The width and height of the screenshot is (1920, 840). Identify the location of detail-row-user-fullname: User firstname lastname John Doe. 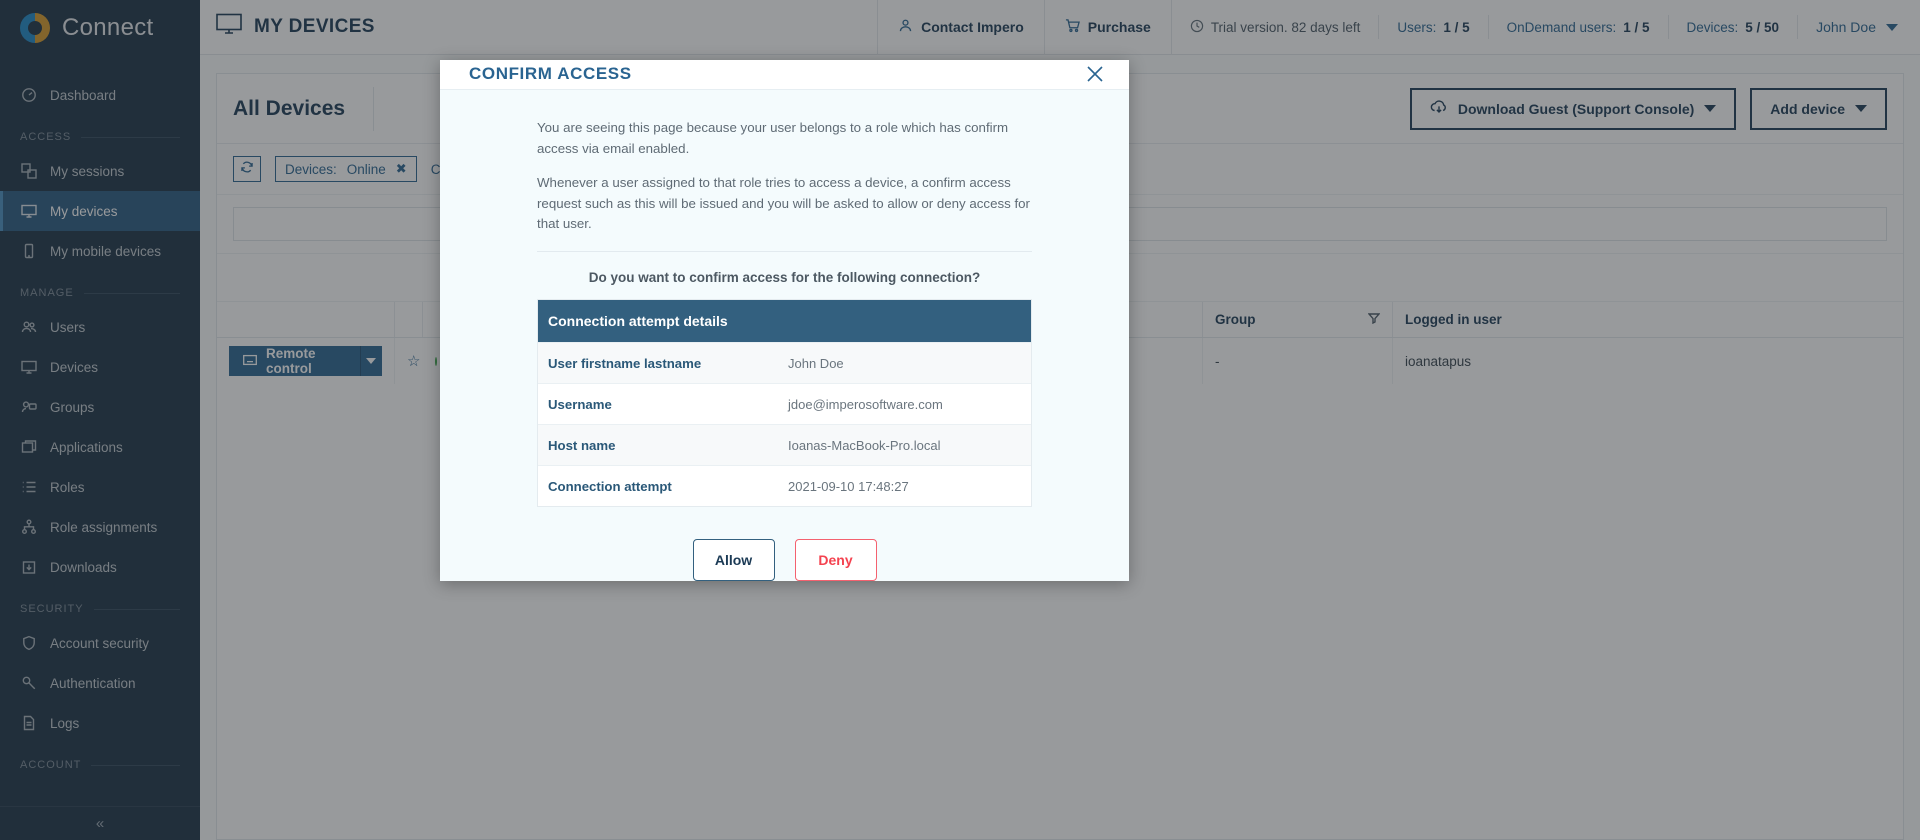
(784, 362).